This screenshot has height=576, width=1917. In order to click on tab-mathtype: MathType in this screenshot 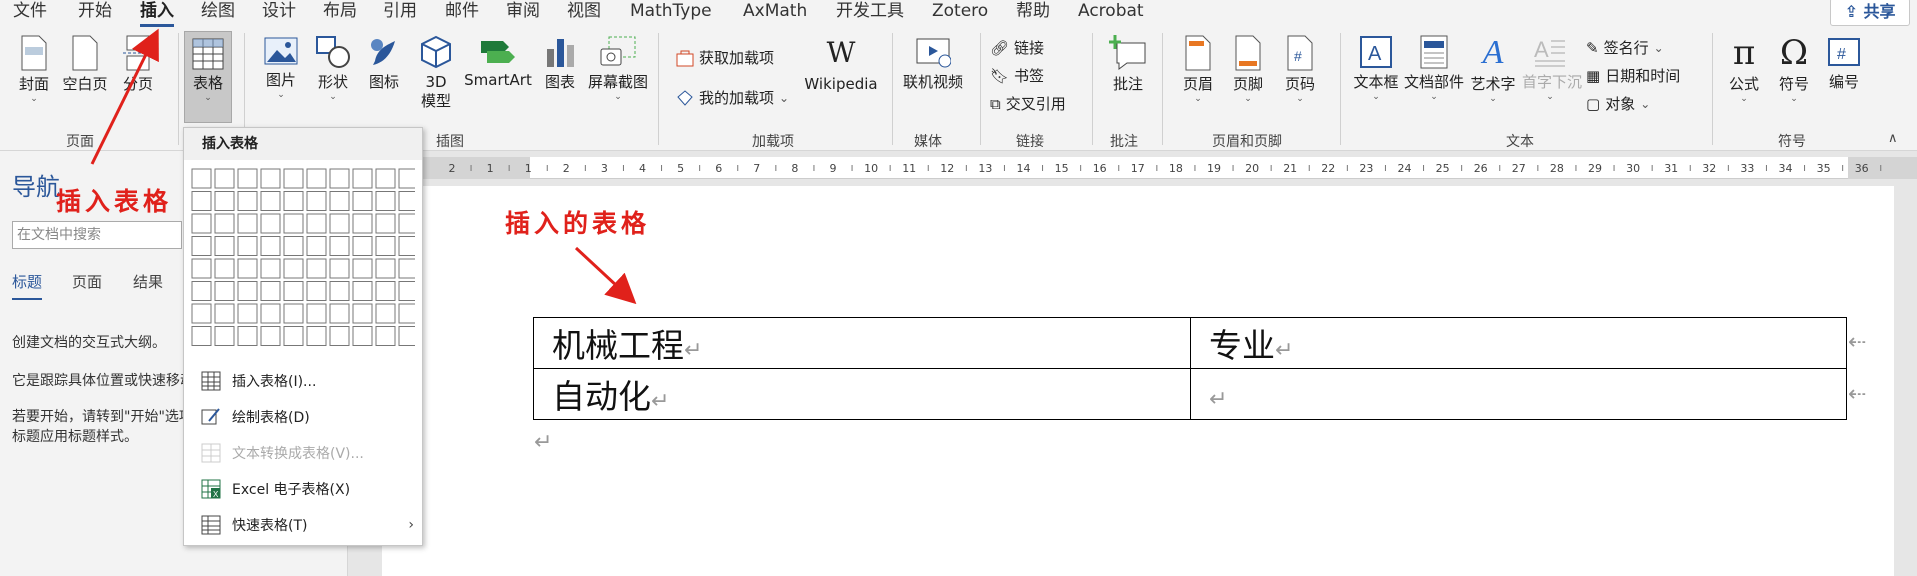, I will do `click(671, 11)`.